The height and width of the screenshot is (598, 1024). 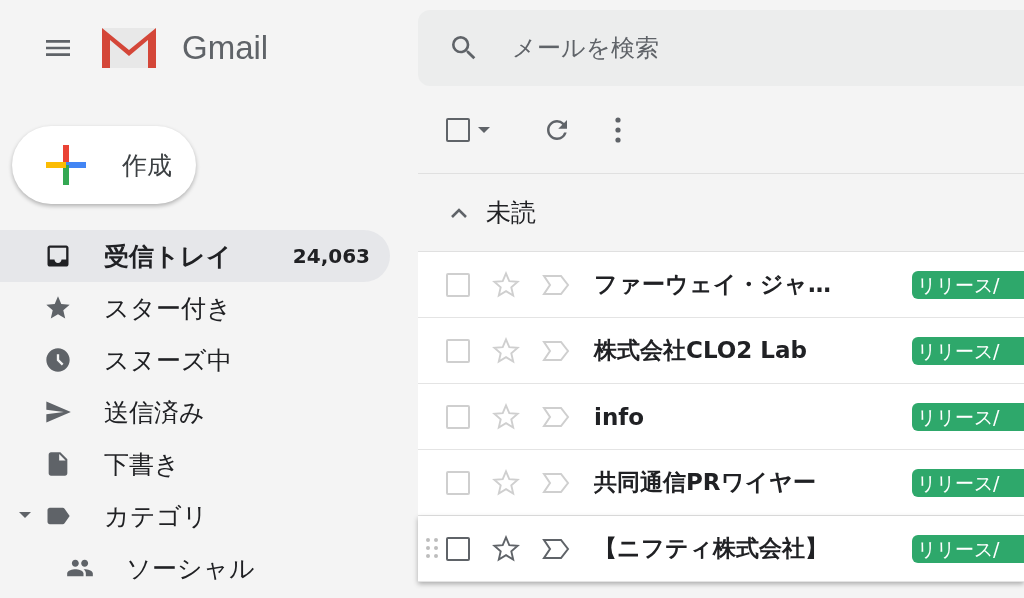 What do you see at coordinates (195, 464) in the screenshot?
I see `nav-item: 下書き` at bounding box center [195, 464].